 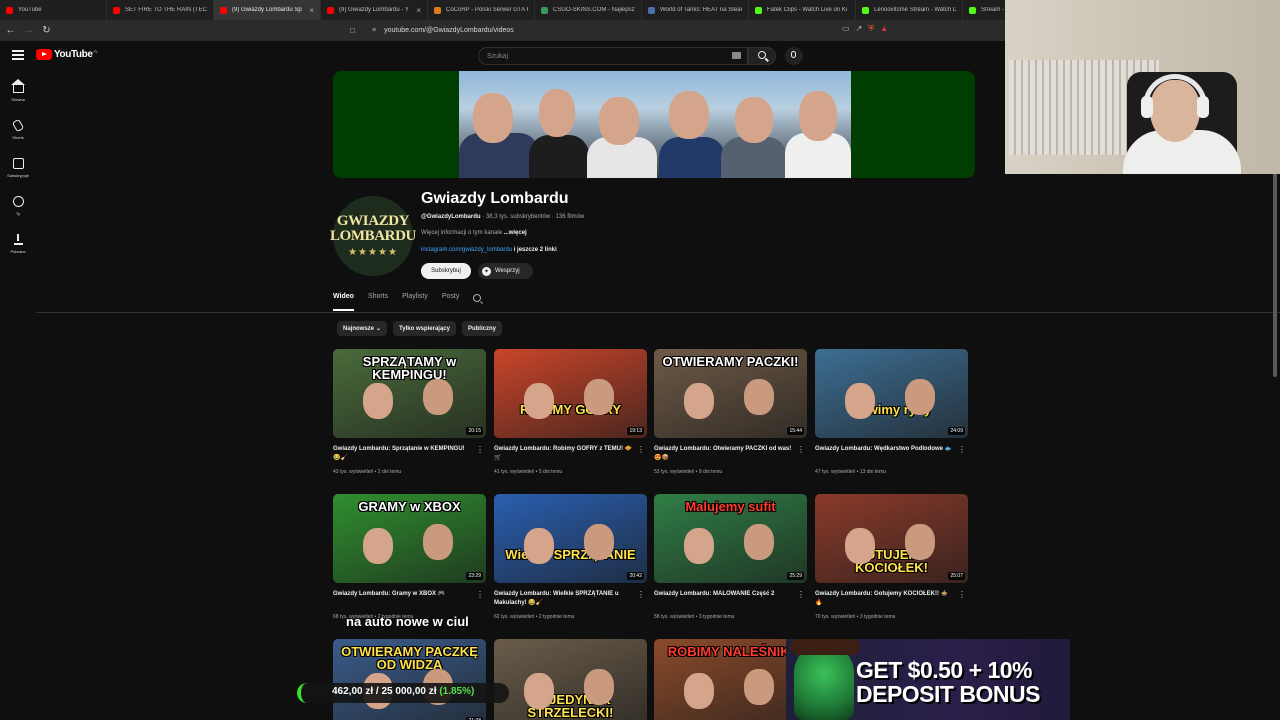 What do you see at coordinates (730, 393) in the screenshot?
I see `video-thumbnail: OTWIERAMY PACZKI! 15:44` at bounding box center [730, 393].